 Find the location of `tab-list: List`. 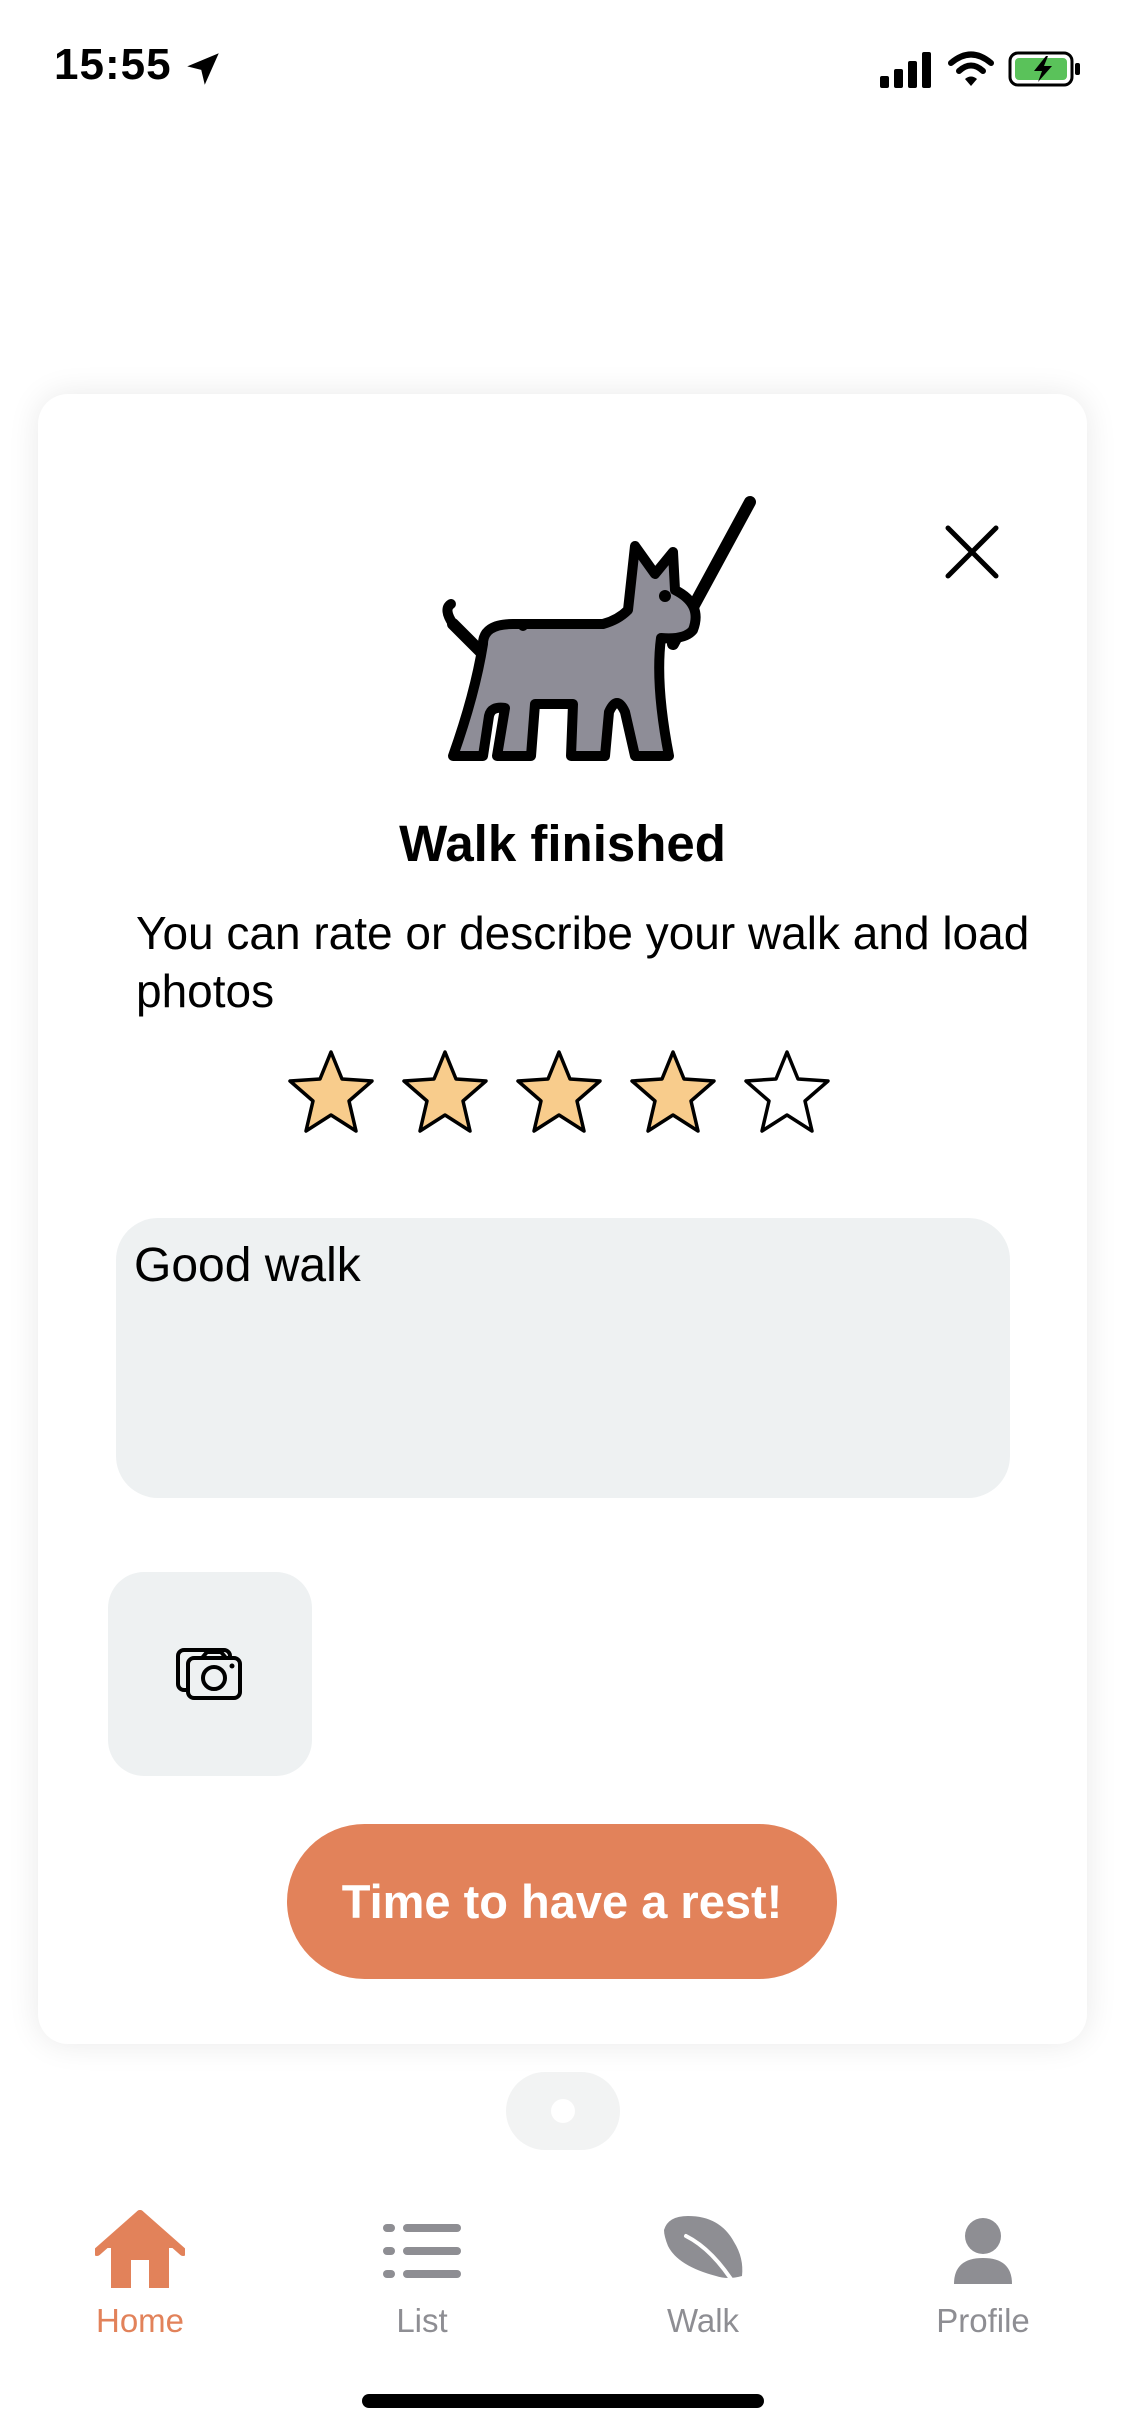

tab-list: List is located at coordinates (422, 2260).